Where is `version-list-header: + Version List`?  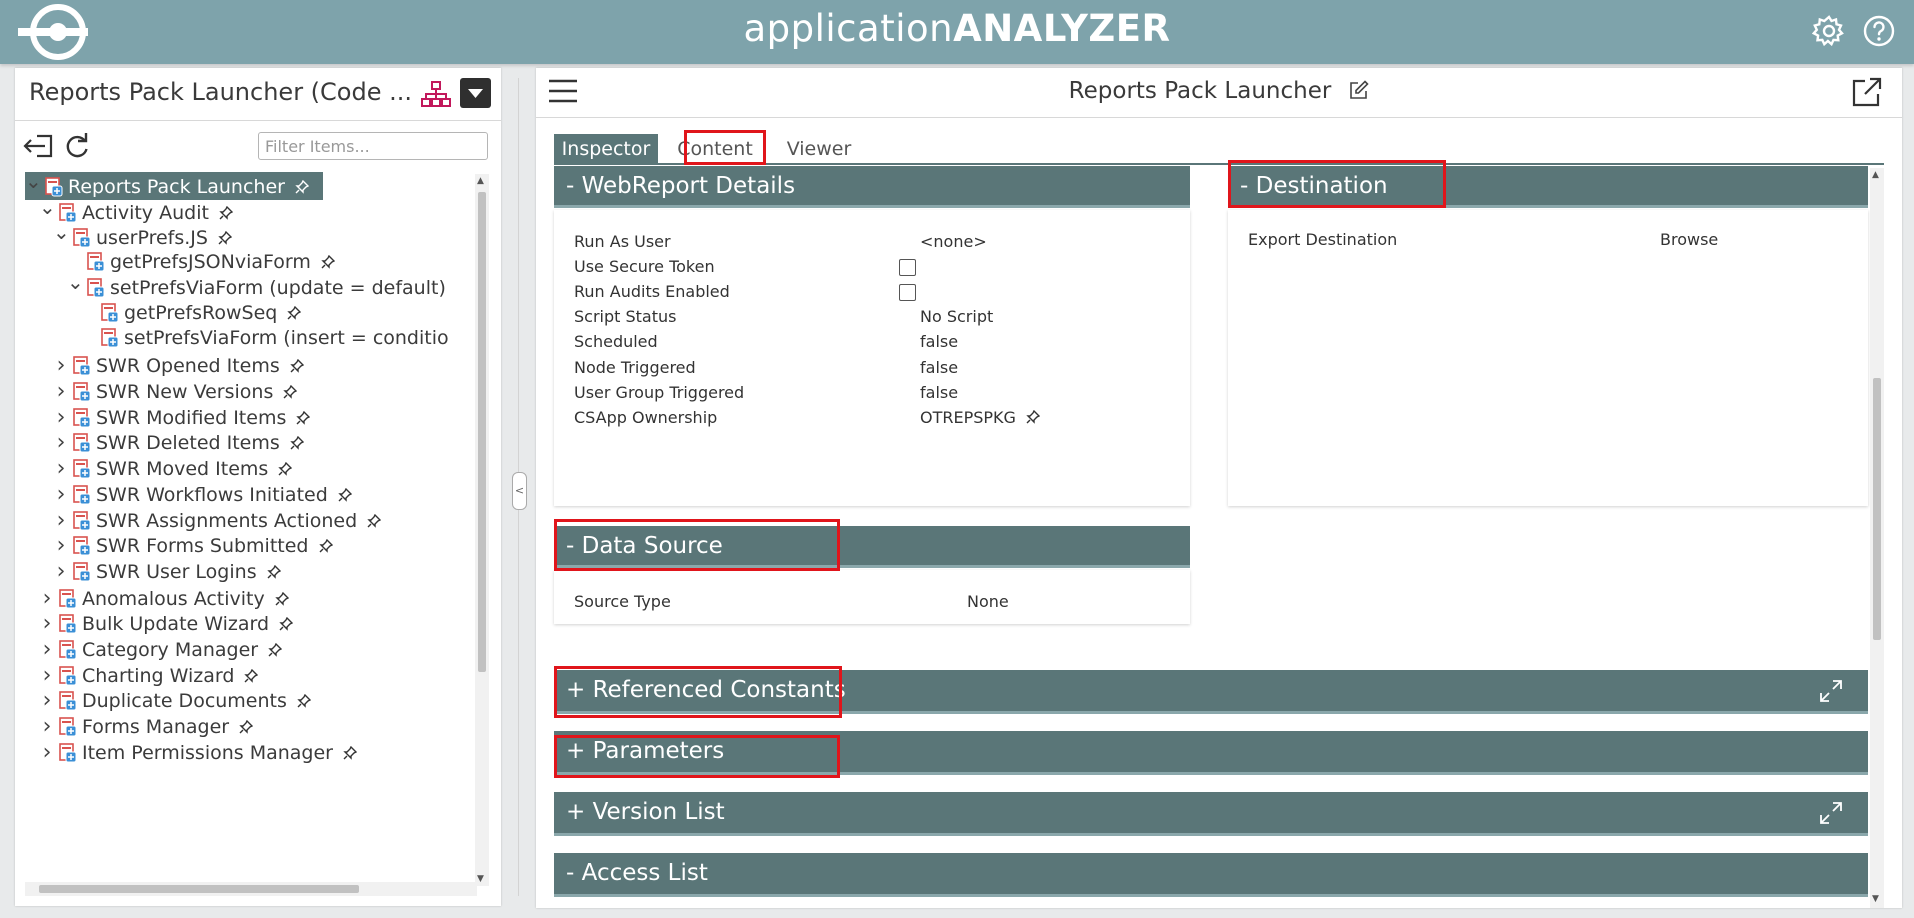 version-list-header: + Version List is located at coordinates (1211, 814).